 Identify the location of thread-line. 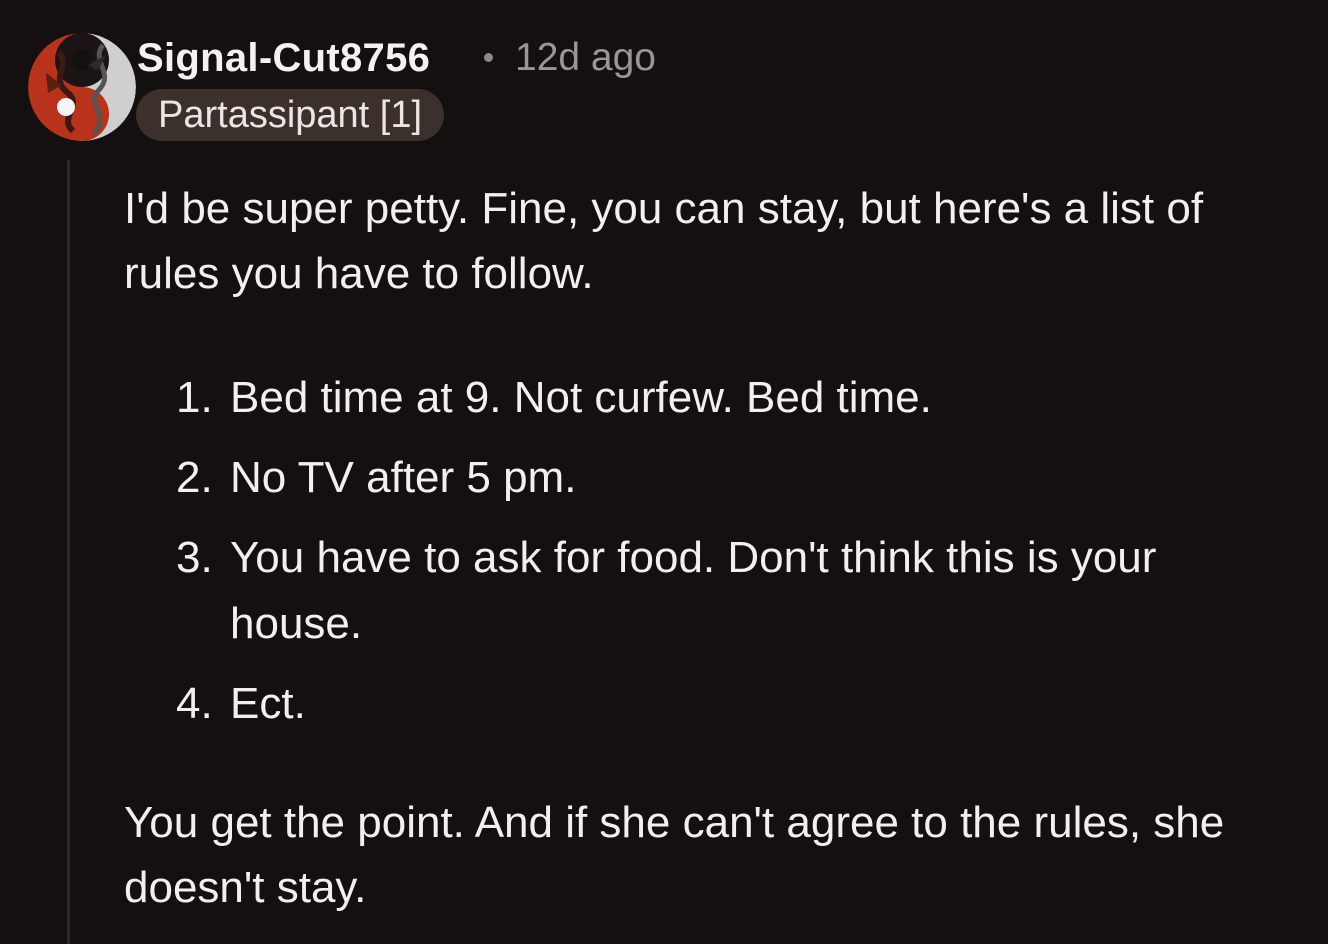
(68, 552).